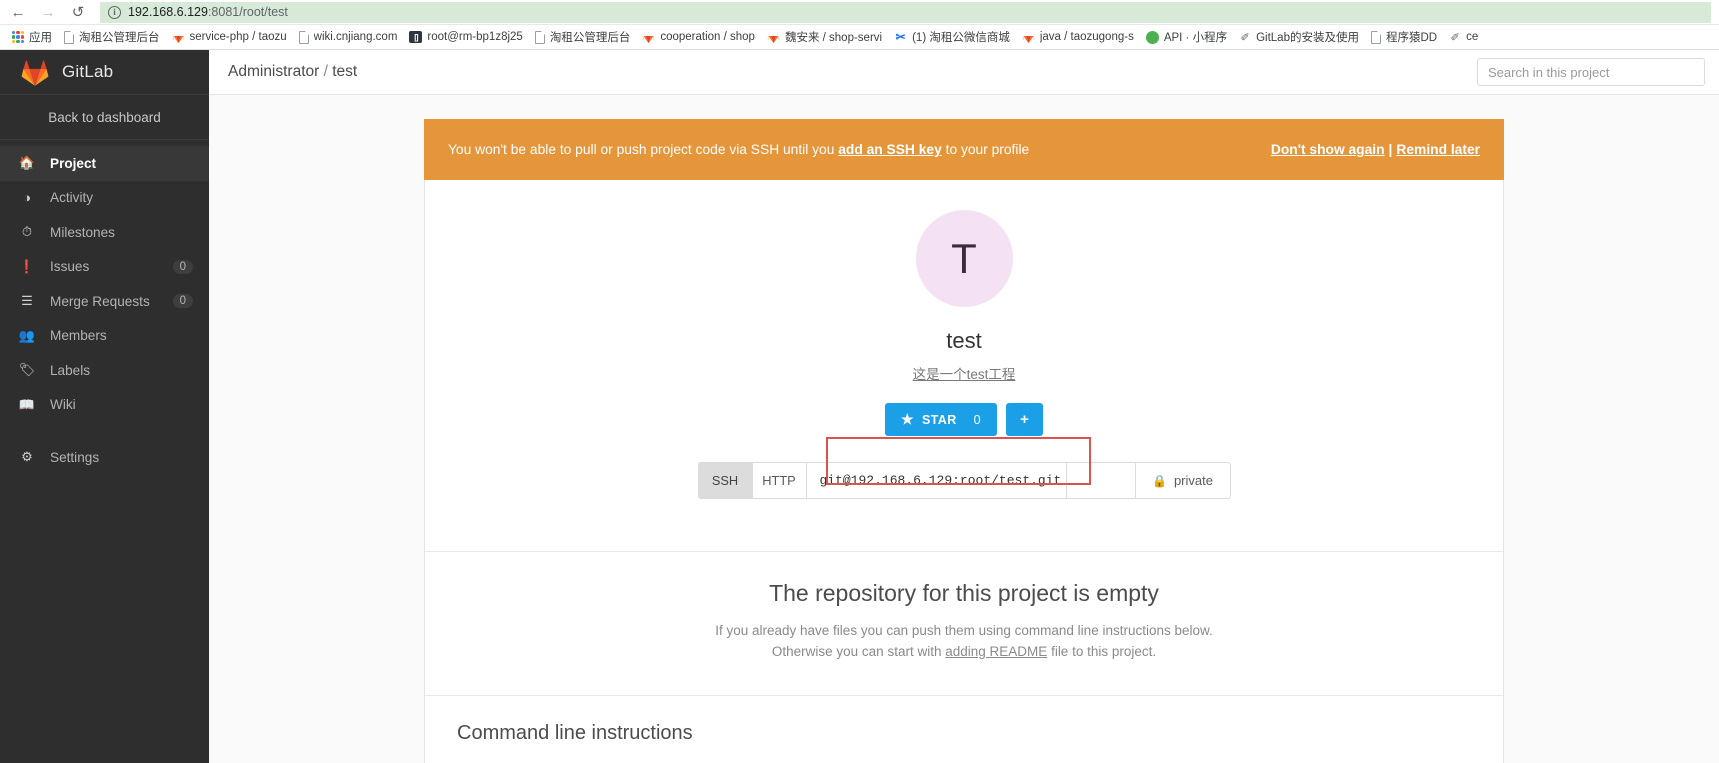  Describe the element at coordinates (1549, 72) in the screenshot. I see `search-placeholder: Search in this project` at that location.